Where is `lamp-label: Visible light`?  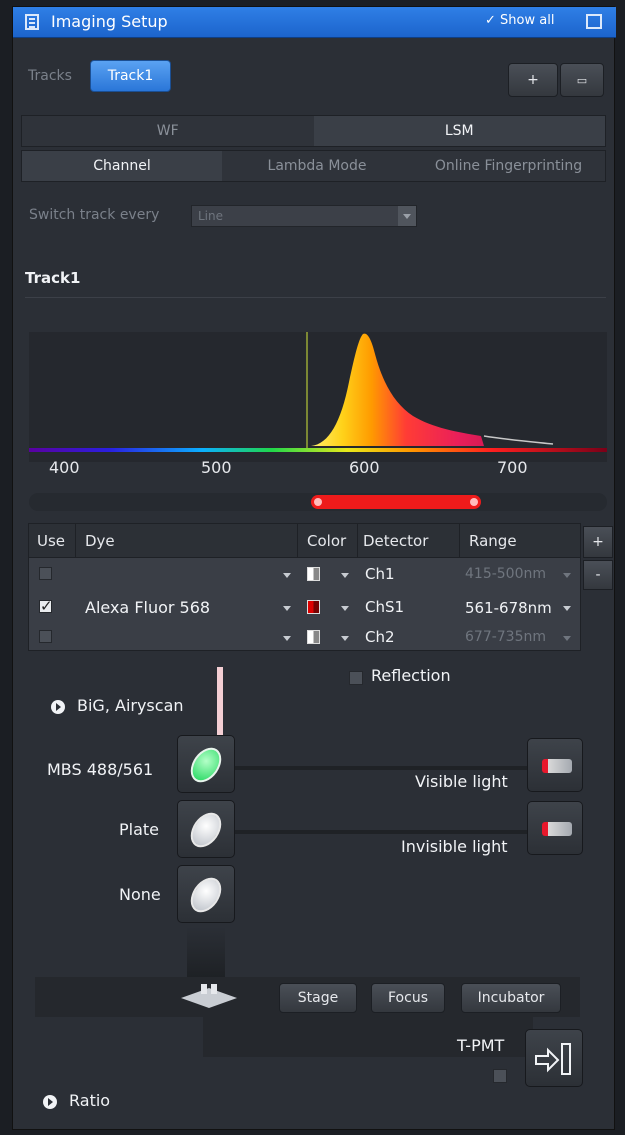 lamp-label: Visible light is located at coordinates (461, 781).